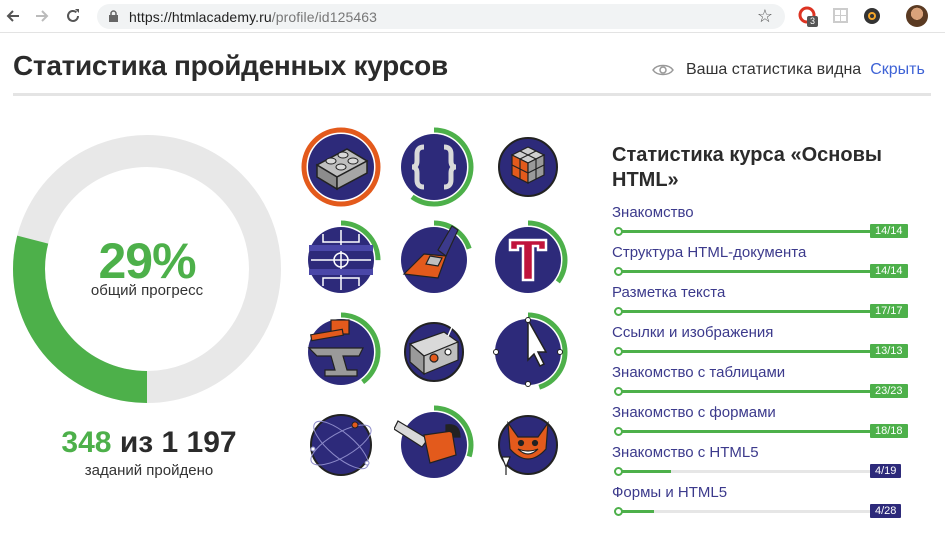 The height and width of the screenshot is (540, 945). Describe the element at coordinates (149, 470) in the screenshot. I see `tasks-caption: заданий пройдено` at that location.